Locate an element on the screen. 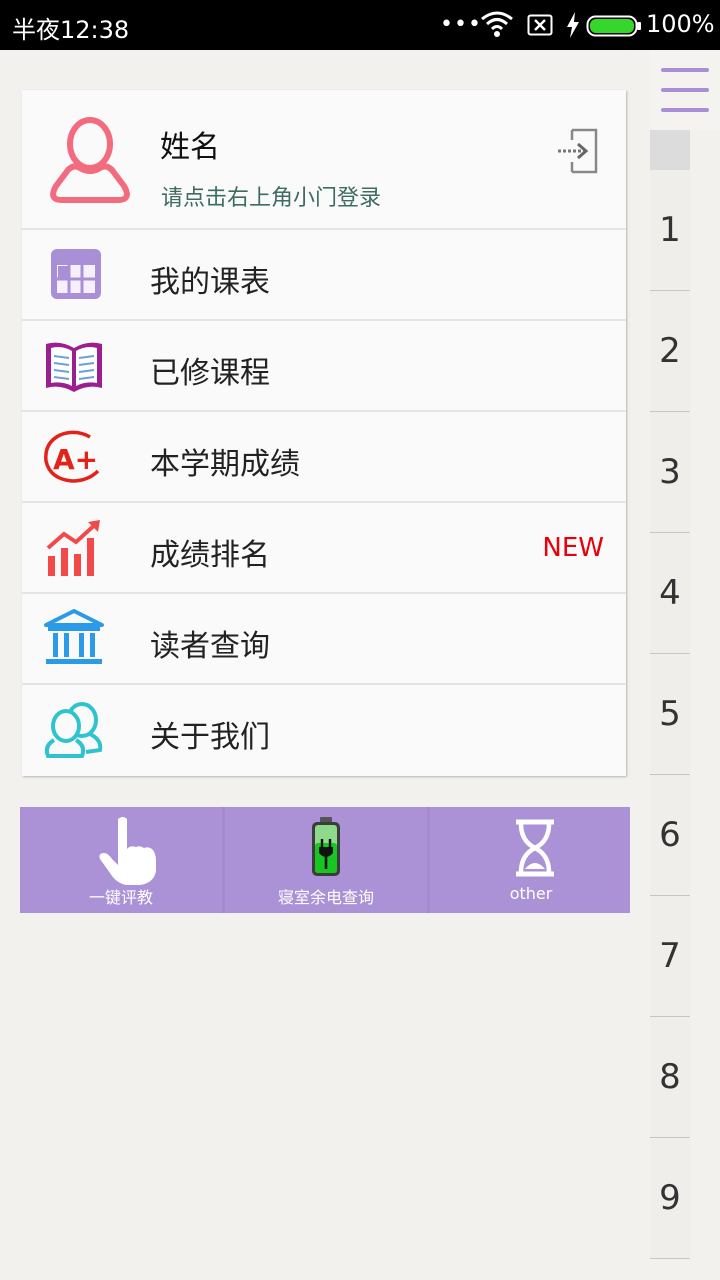  user-avatar-icon is located at coordinates (90, 160).